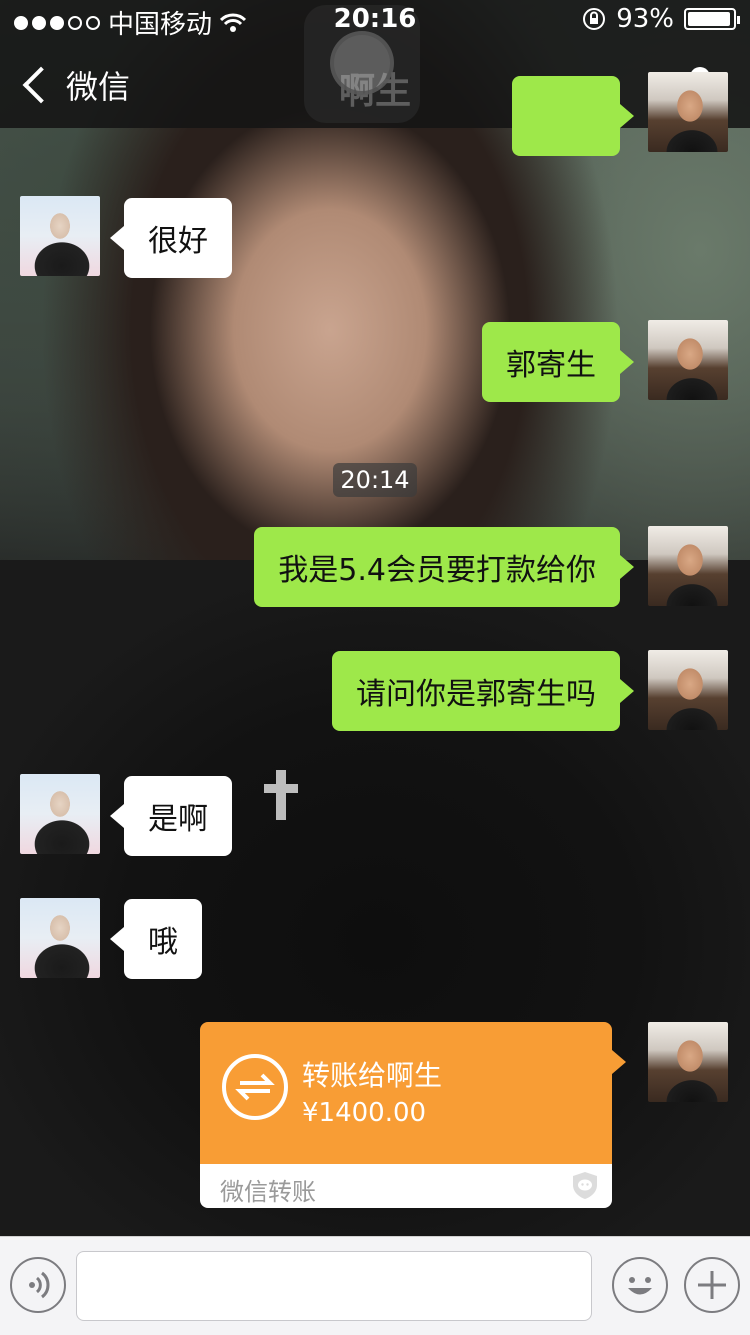 The height and width of the screenshot is (1335, 750). I want to click on status-bar: 中国移动 20:16 93%, so click(375, 20).